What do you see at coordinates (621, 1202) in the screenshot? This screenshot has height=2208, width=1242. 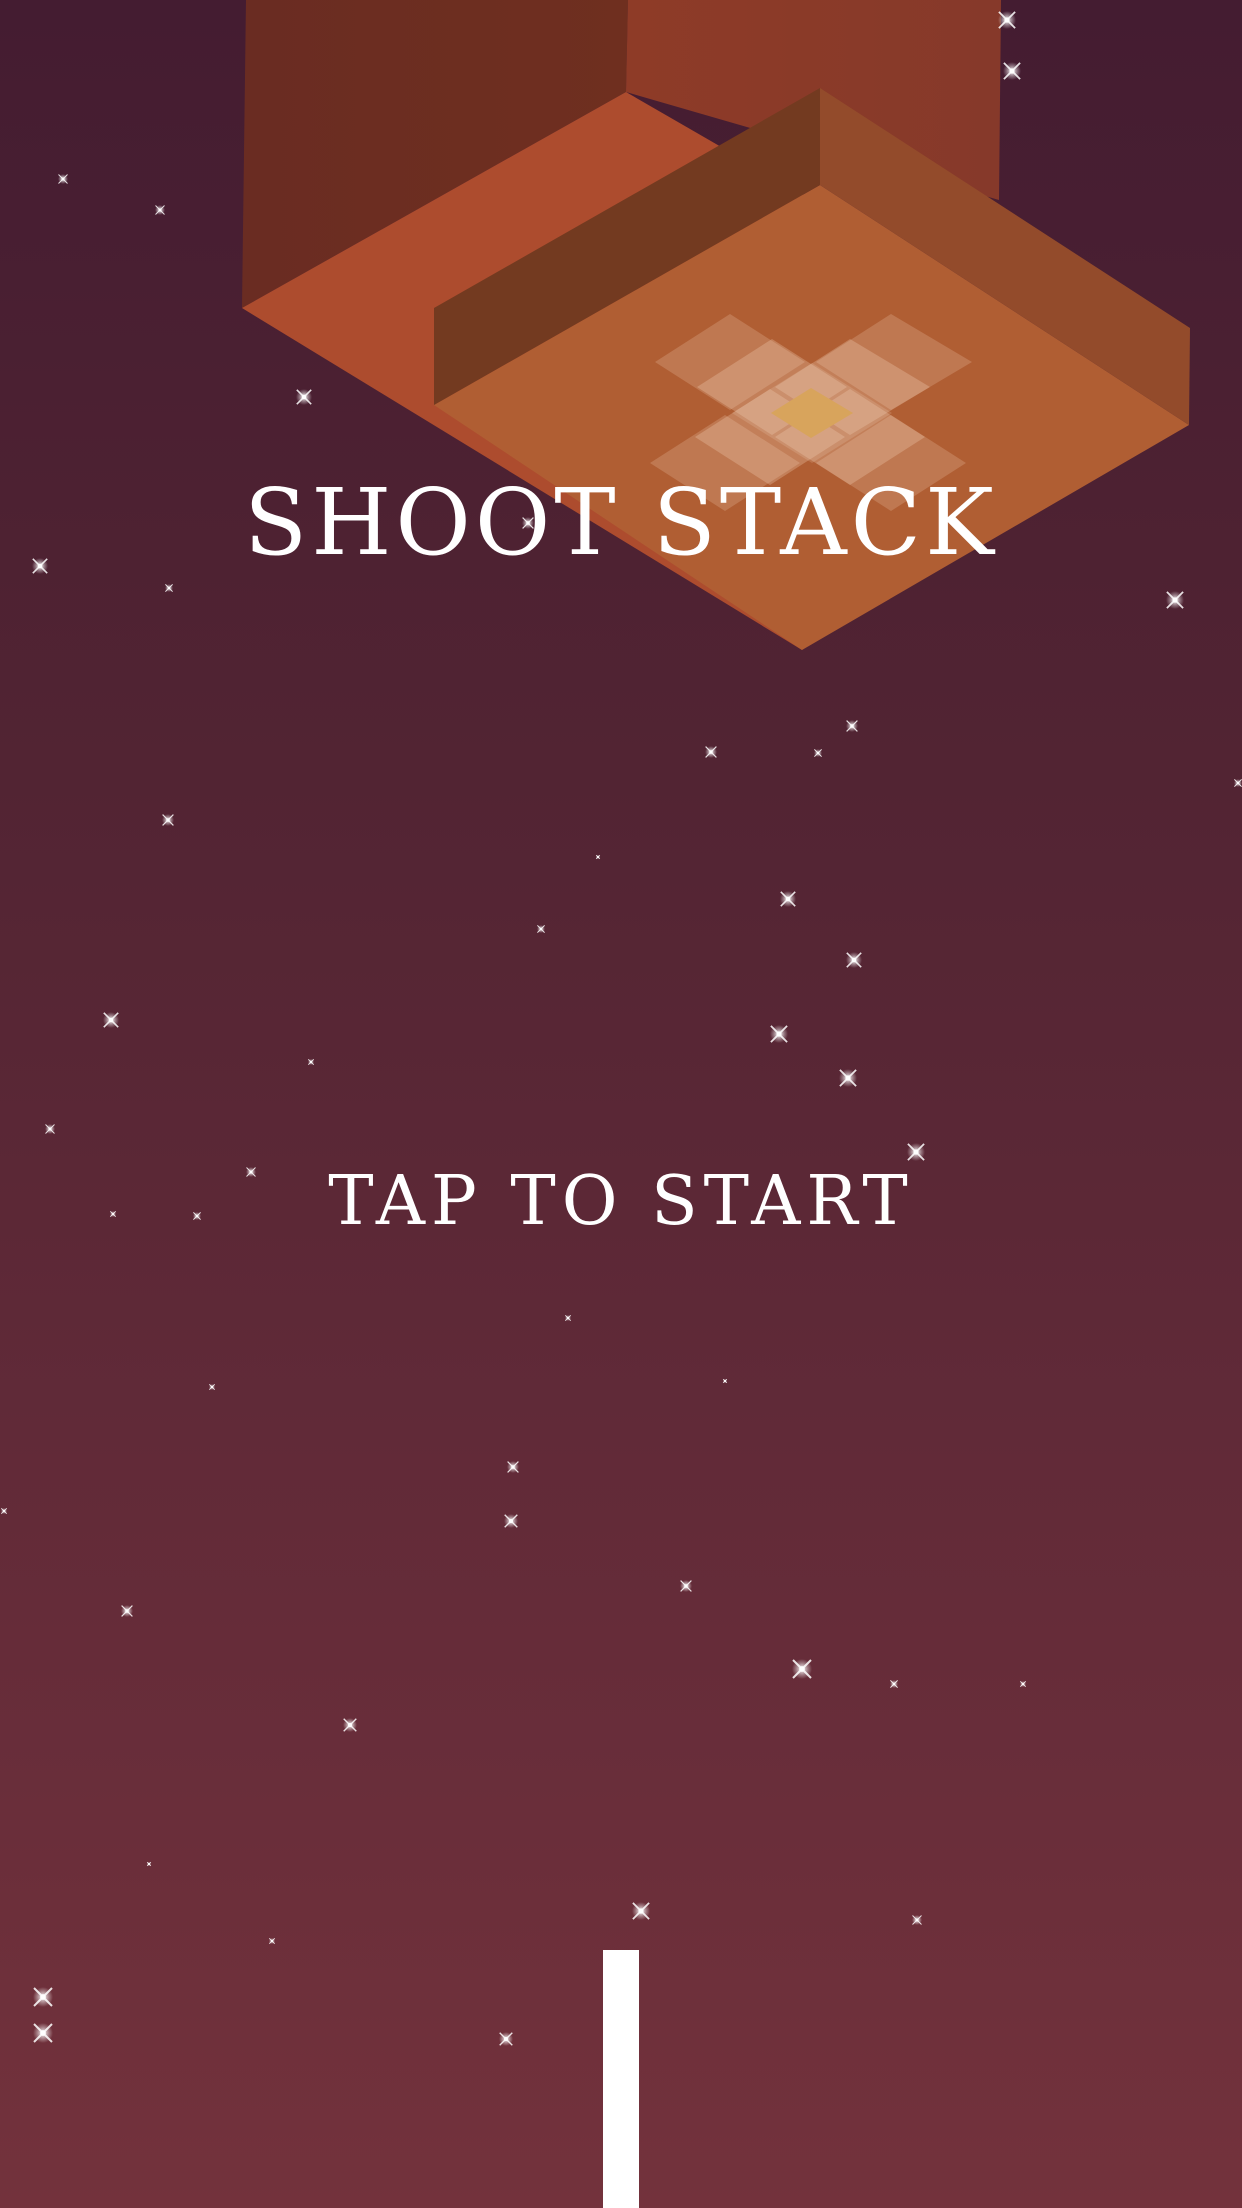 I see `tap-to-start-prompt: TAP TO START` at bounding box center [621, 1202].